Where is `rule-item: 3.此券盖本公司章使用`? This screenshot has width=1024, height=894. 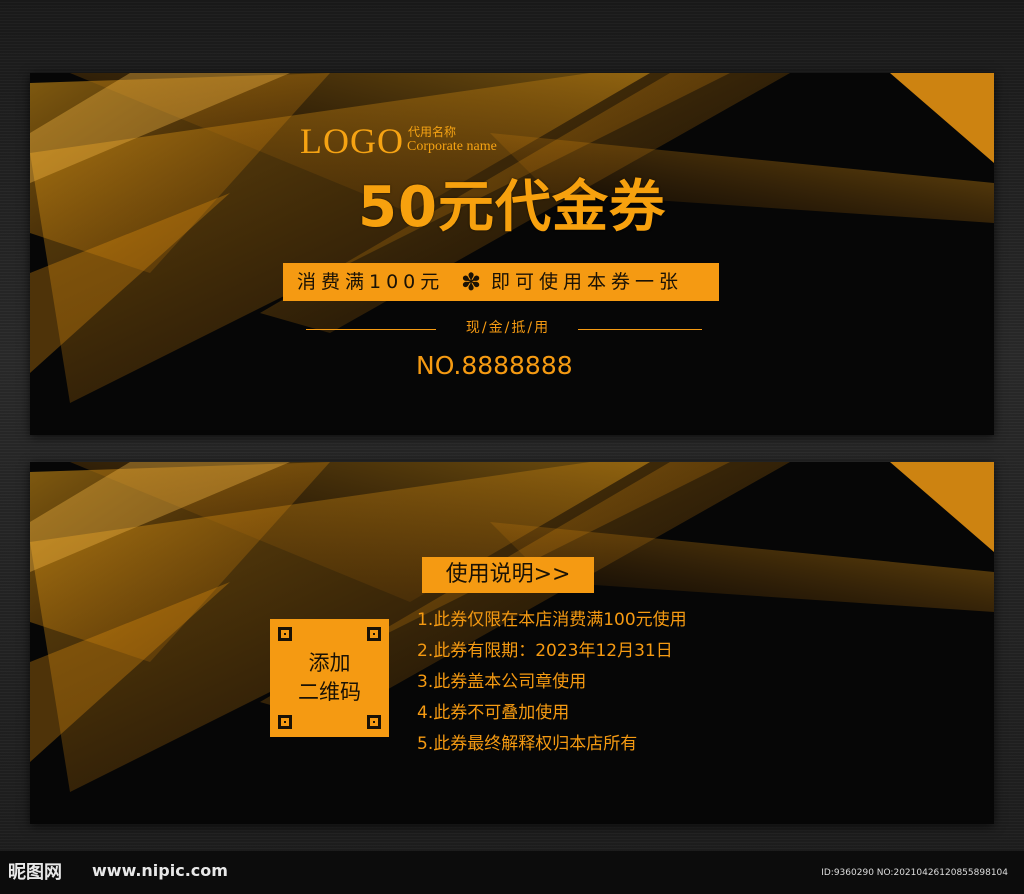 rule-item: 3.此券盖本公司章使用 is located at coordinates (502, 682).